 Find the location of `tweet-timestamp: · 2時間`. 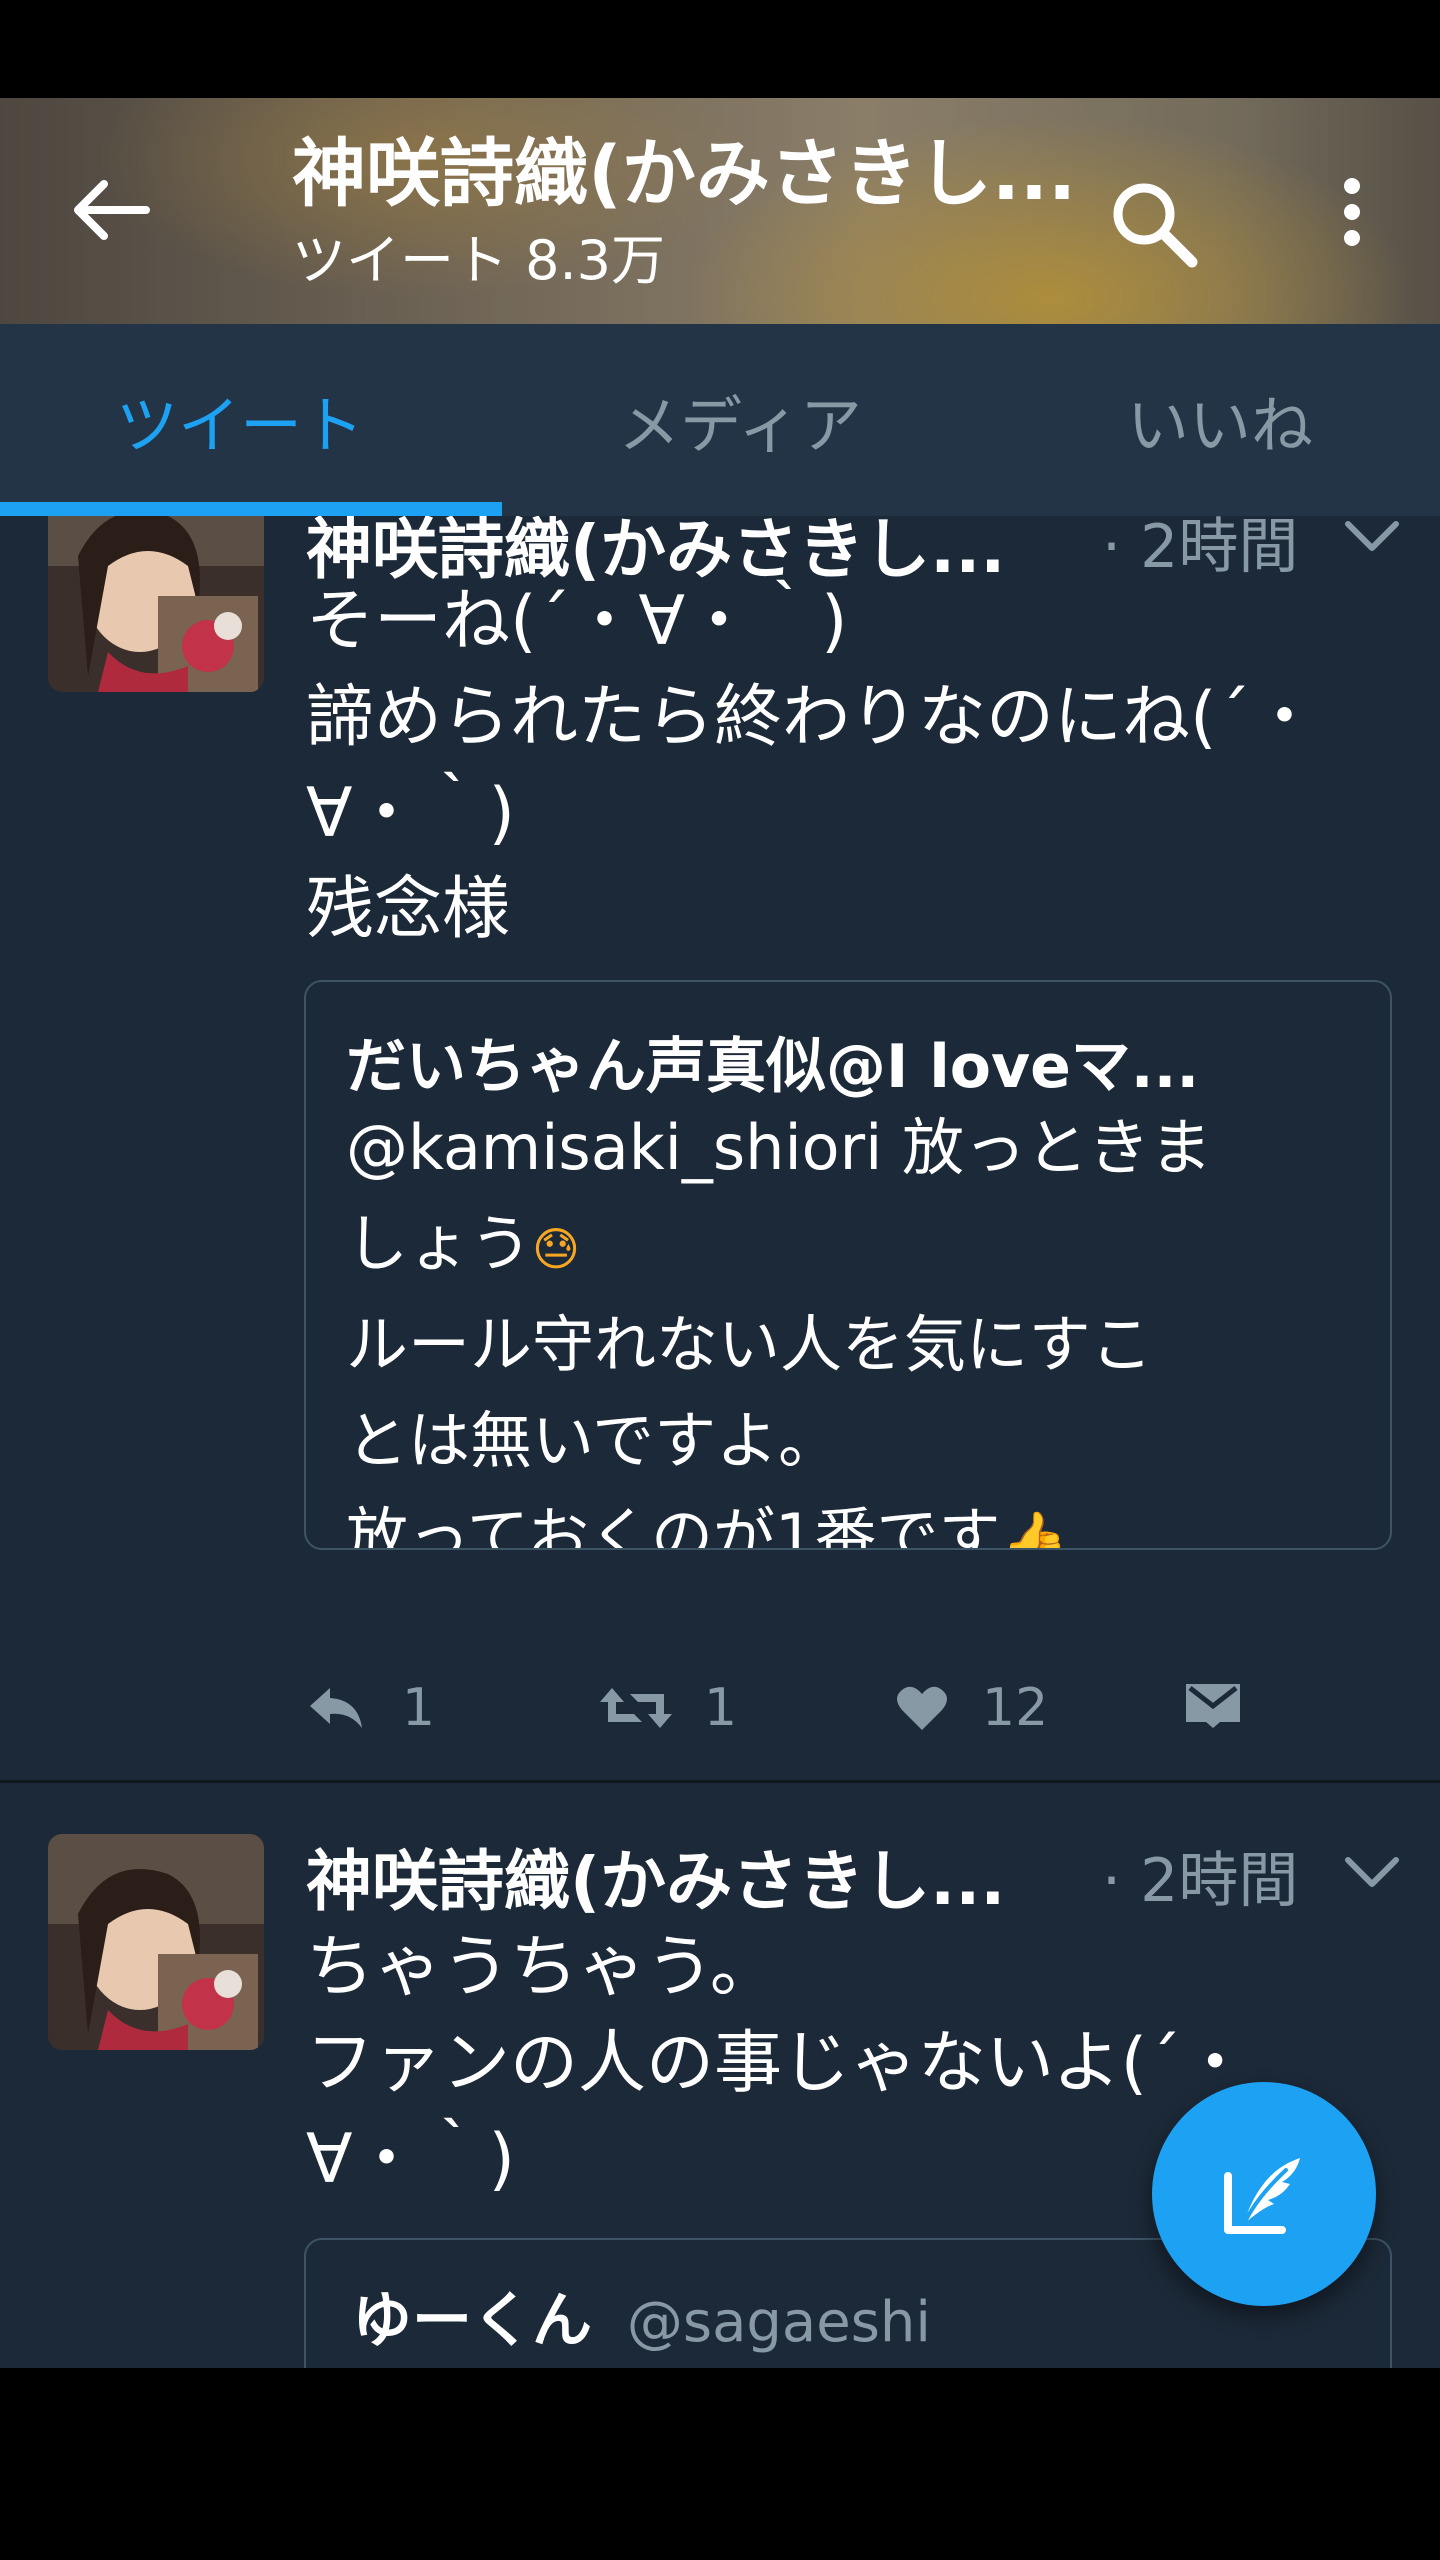

tweet-timestamp: · 2時間 is located at coordinates (1200, 1881).